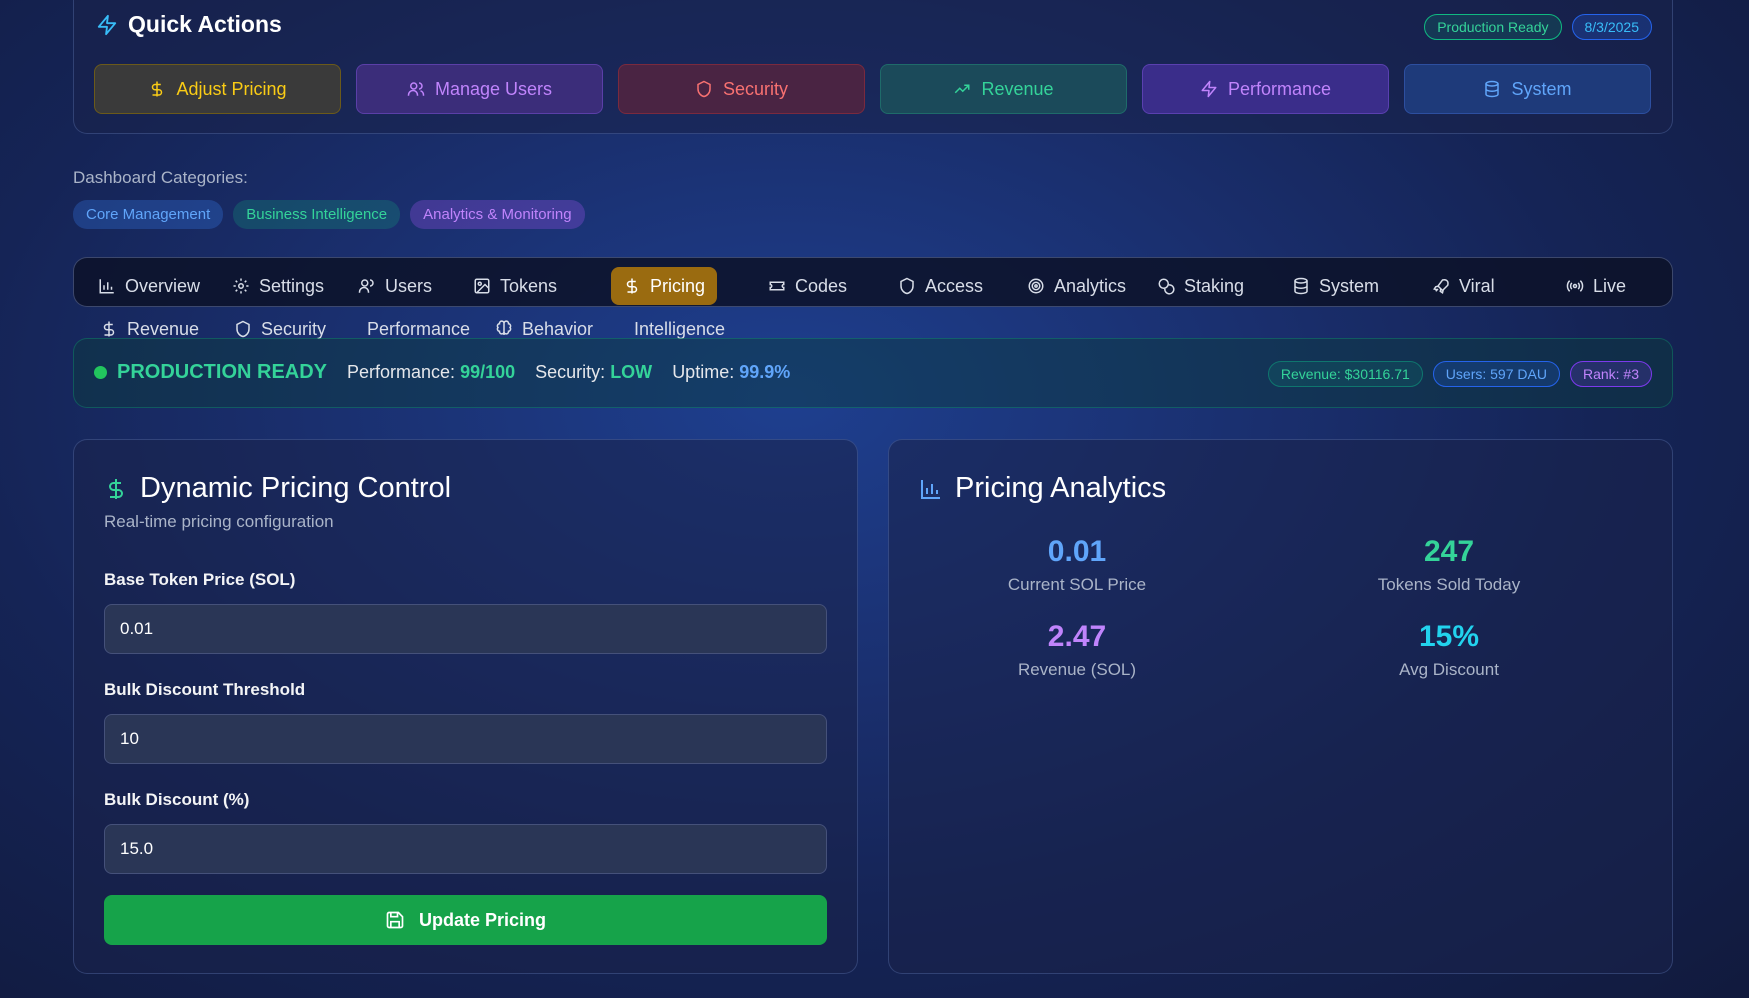 The image size is (1749, 998). What do you see at coordinates (401, 372) in the screenshot?
I see `performance-stat-label: Performance:` at bounding box center [401, 372].